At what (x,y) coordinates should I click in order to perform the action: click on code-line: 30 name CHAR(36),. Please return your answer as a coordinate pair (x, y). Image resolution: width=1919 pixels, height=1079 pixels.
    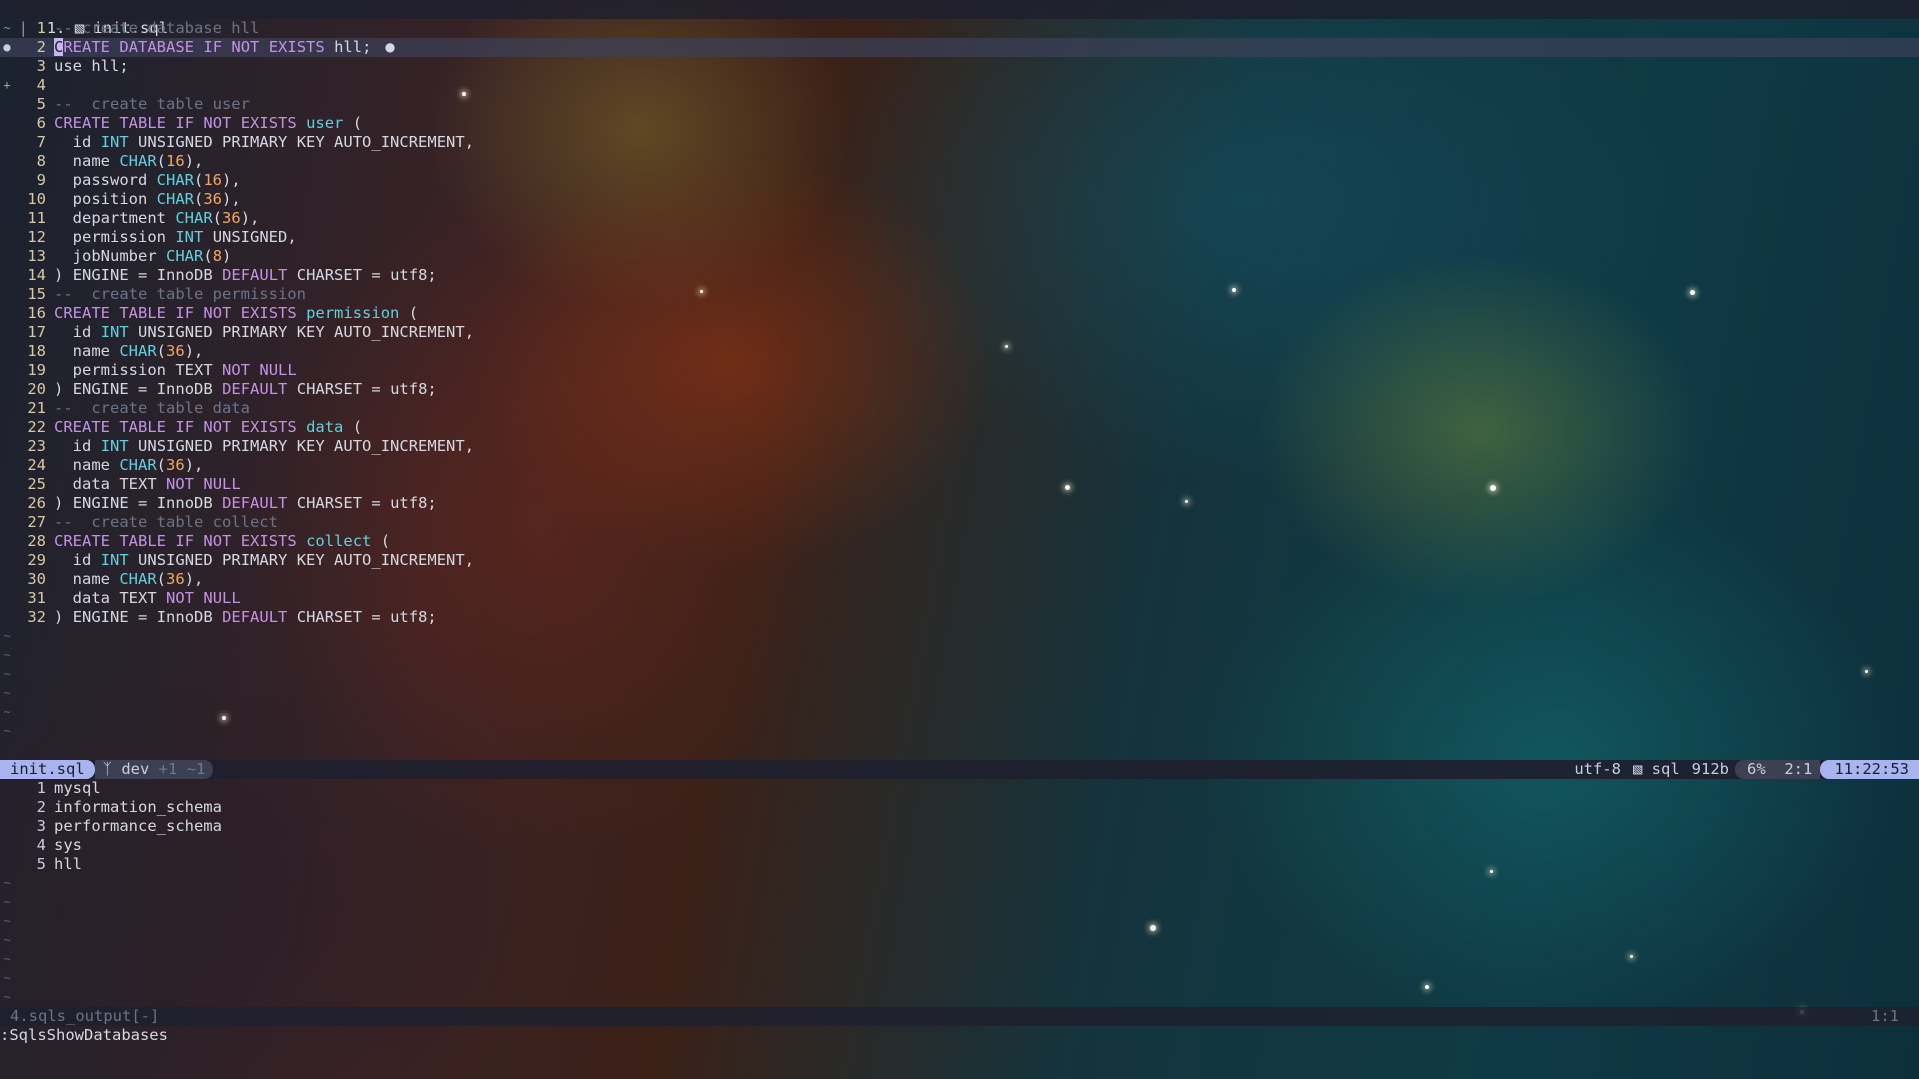
    Looking at the image, I should click on (959, 579).